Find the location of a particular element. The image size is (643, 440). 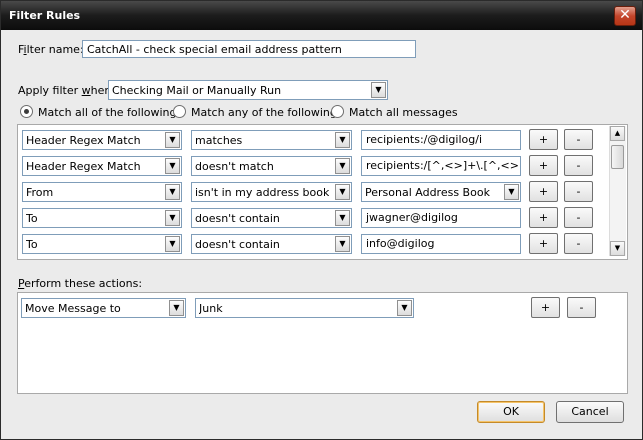

perform-actions-label: Perform these actions: is located at coordinates (80, 283).